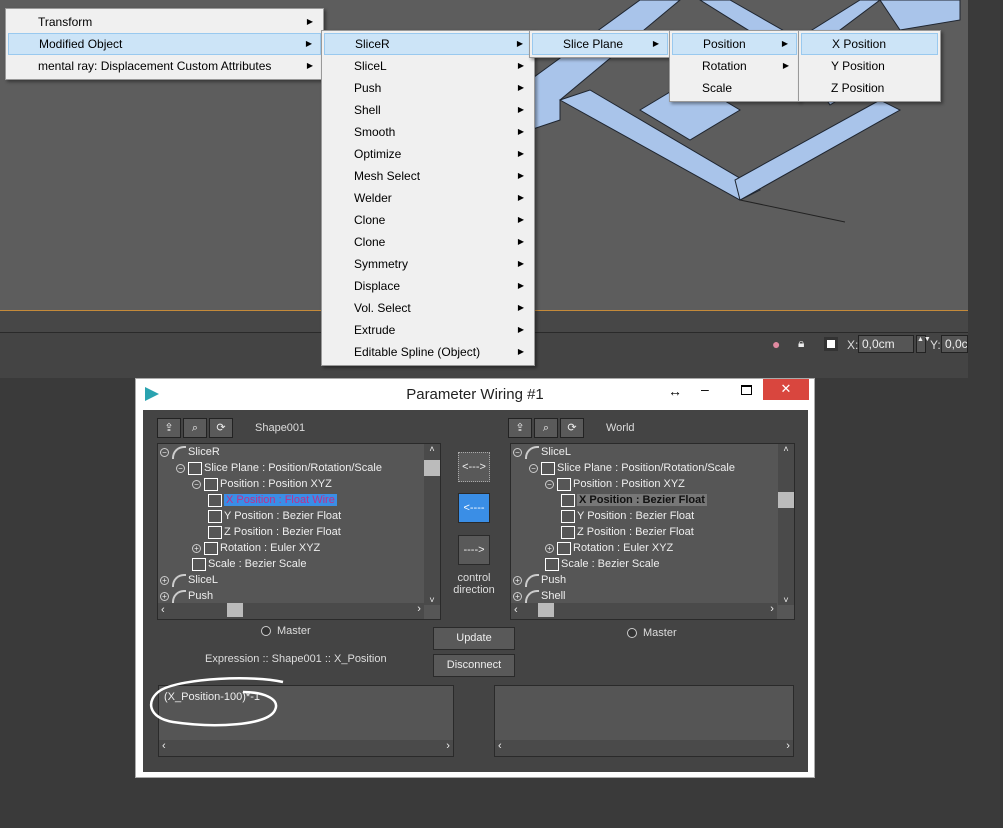 The image size is (1003, 828). Describe the element at coordinates (923, 344) in the screenshot. I see `x-spinner: ▲▼` at that location.